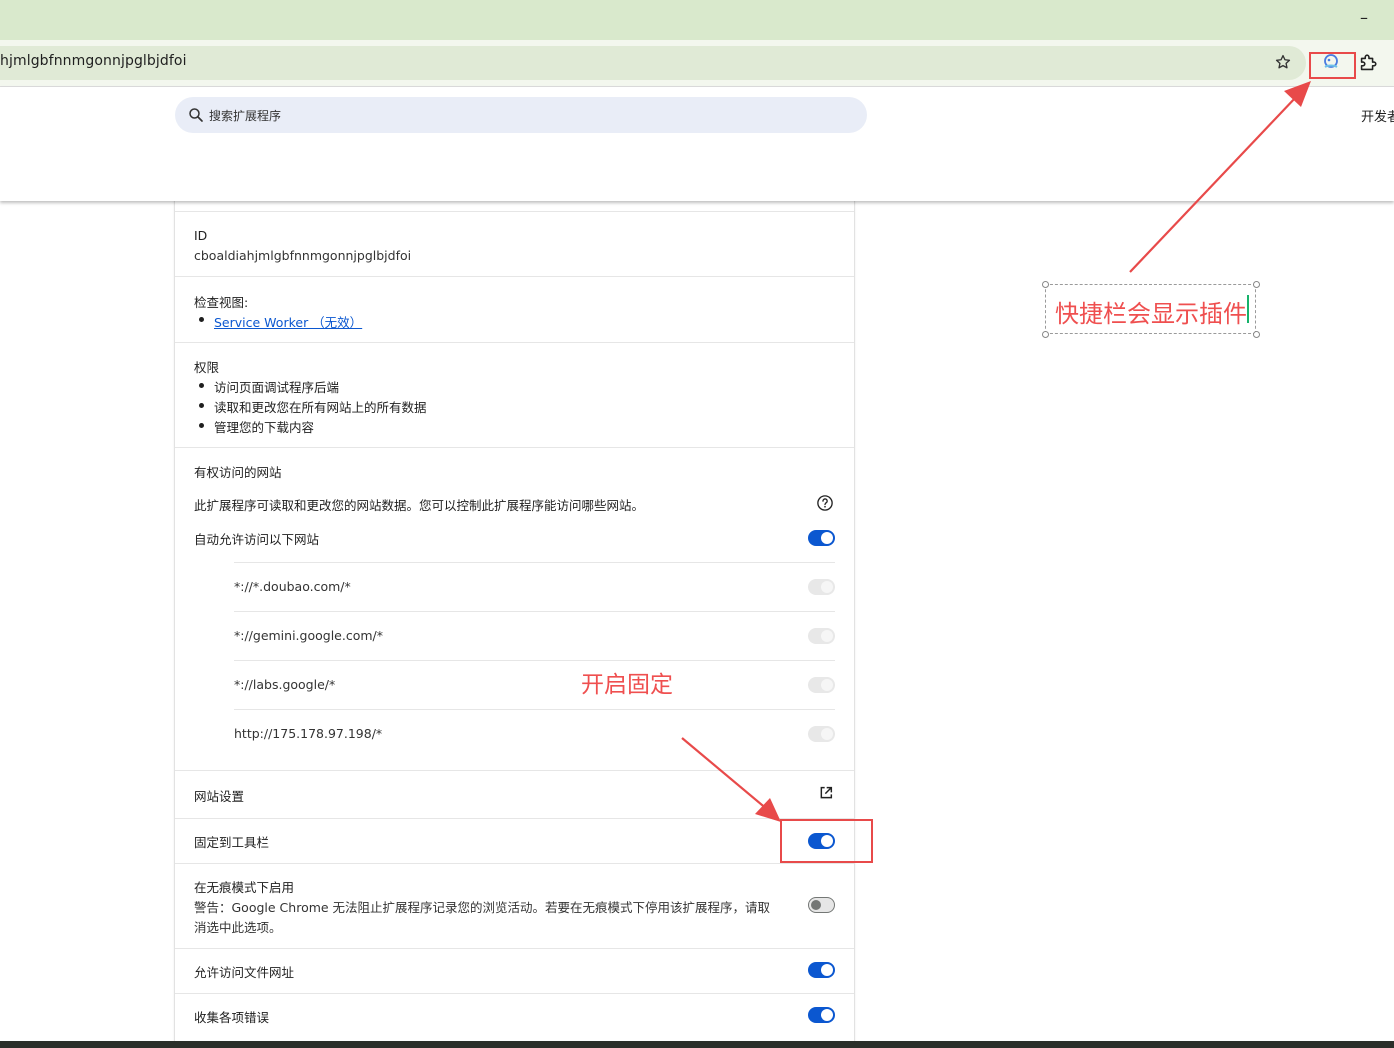 The image size is (1394, 1048). Describe the element at coordinates (285, 684) in the screenshot. I see `site-entry: *://labs.google/*` at that location.